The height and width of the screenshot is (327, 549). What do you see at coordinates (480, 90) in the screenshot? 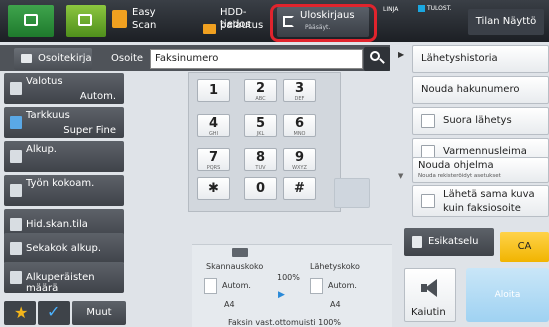
I see `retrieve-speed-dial-button: Nouda hakunumero` at bounding box center [480, 90].